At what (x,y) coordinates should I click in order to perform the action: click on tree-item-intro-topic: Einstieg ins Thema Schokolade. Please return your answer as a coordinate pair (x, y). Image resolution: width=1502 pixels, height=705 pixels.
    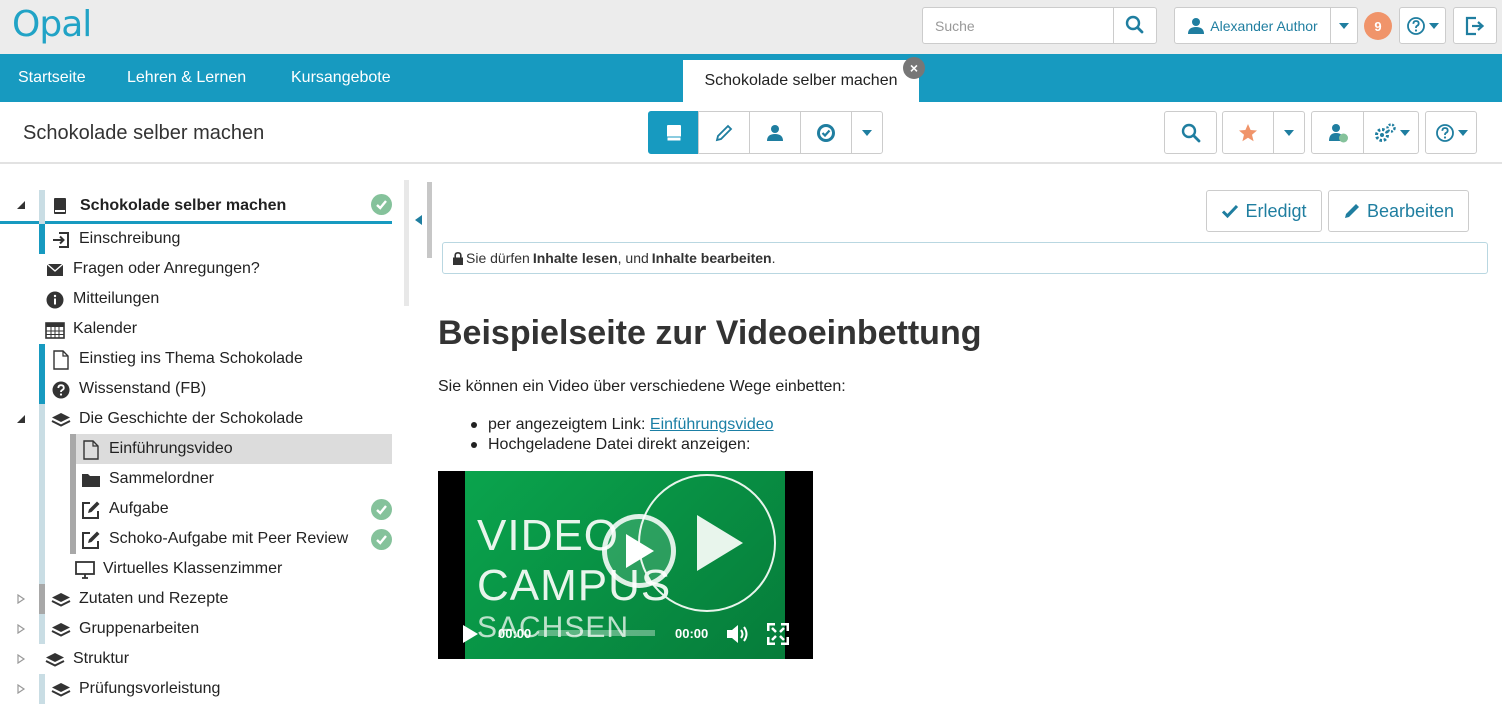
    Looking at the image, I should click on (196, 359).